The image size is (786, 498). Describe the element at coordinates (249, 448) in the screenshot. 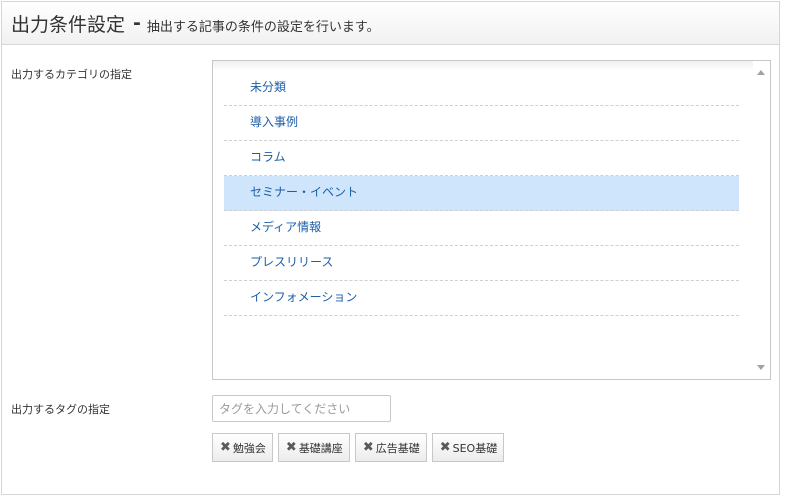

I see `tag-chip-label: 勉強会` at that location.